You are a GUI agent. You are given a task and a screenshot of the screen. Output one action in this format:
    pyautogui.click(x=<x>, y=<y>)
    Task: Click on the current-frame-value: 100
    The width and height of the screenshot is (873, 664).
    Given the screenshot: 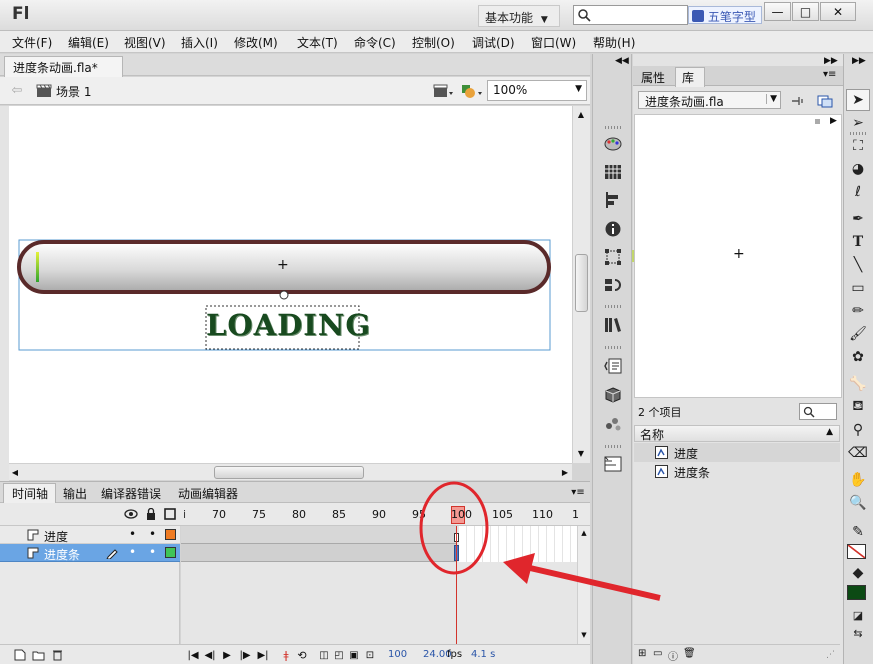 What is the action you would take?
    pyautogui.click(x=397, y=654)
    